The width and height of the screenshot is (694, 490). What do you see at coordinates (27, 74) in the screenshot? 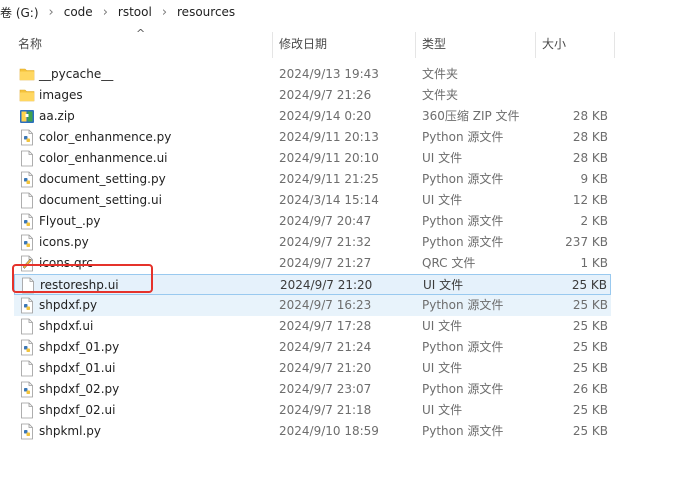
I see `folder-icon` at bounding box center [27, 74].